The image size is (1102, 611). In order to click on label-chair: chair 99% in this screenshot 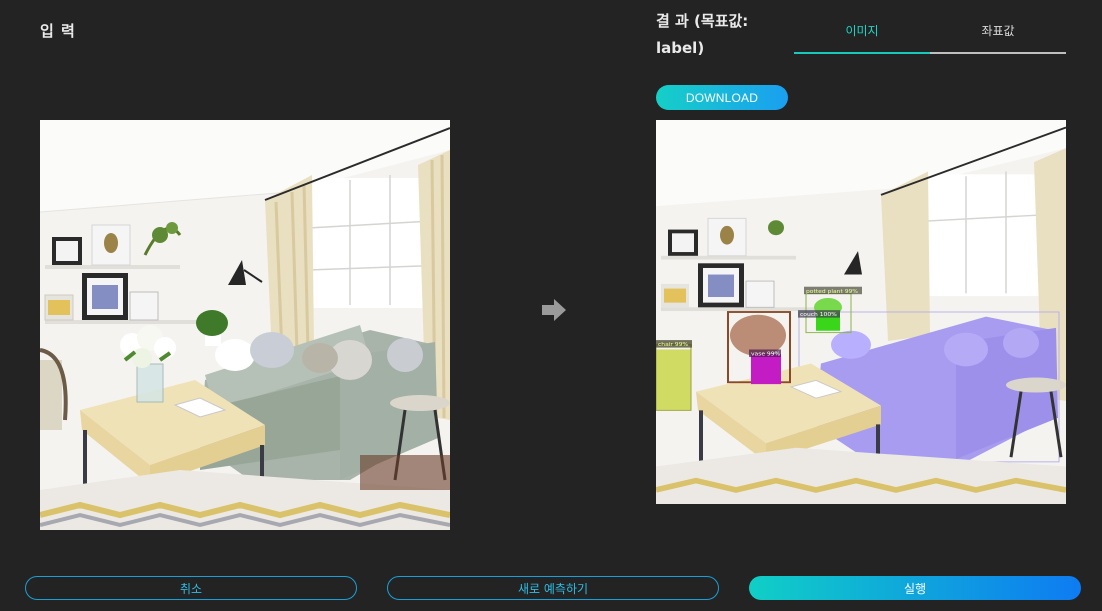, I will do `click(673, 345)`.